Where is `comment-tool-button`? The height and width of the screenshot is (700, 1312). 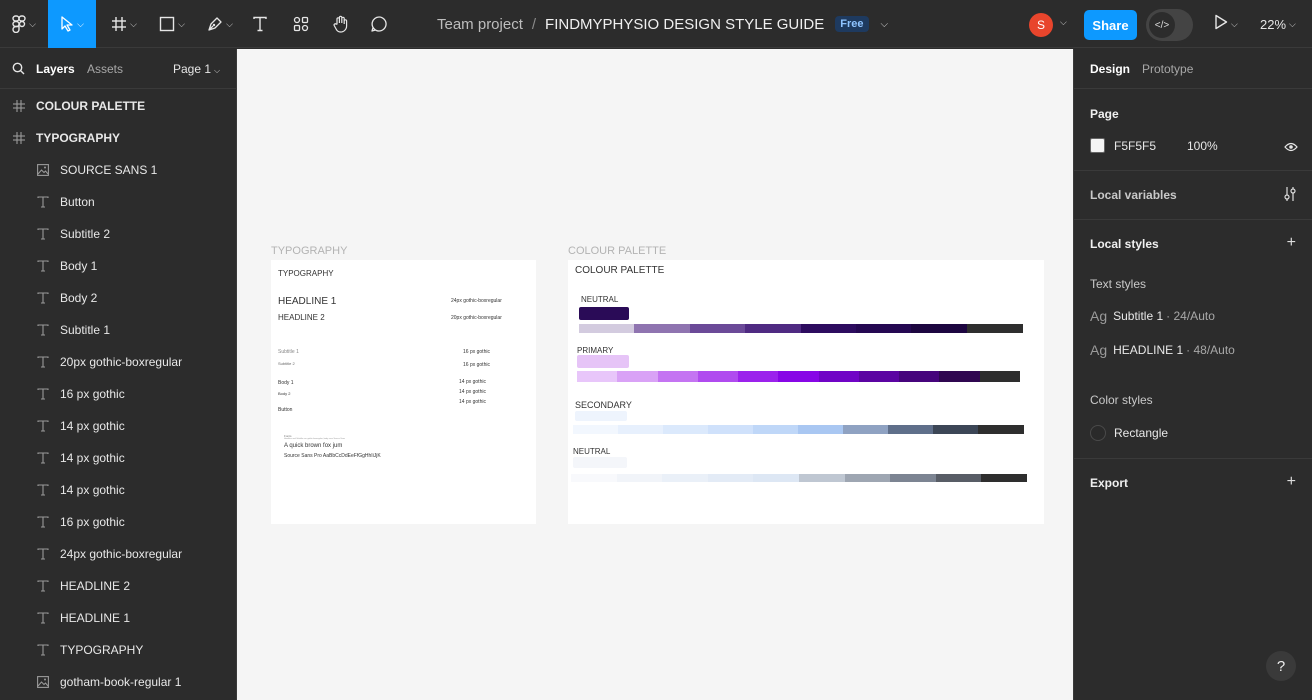 comment-tool-button is located at coordinates (379, 24).